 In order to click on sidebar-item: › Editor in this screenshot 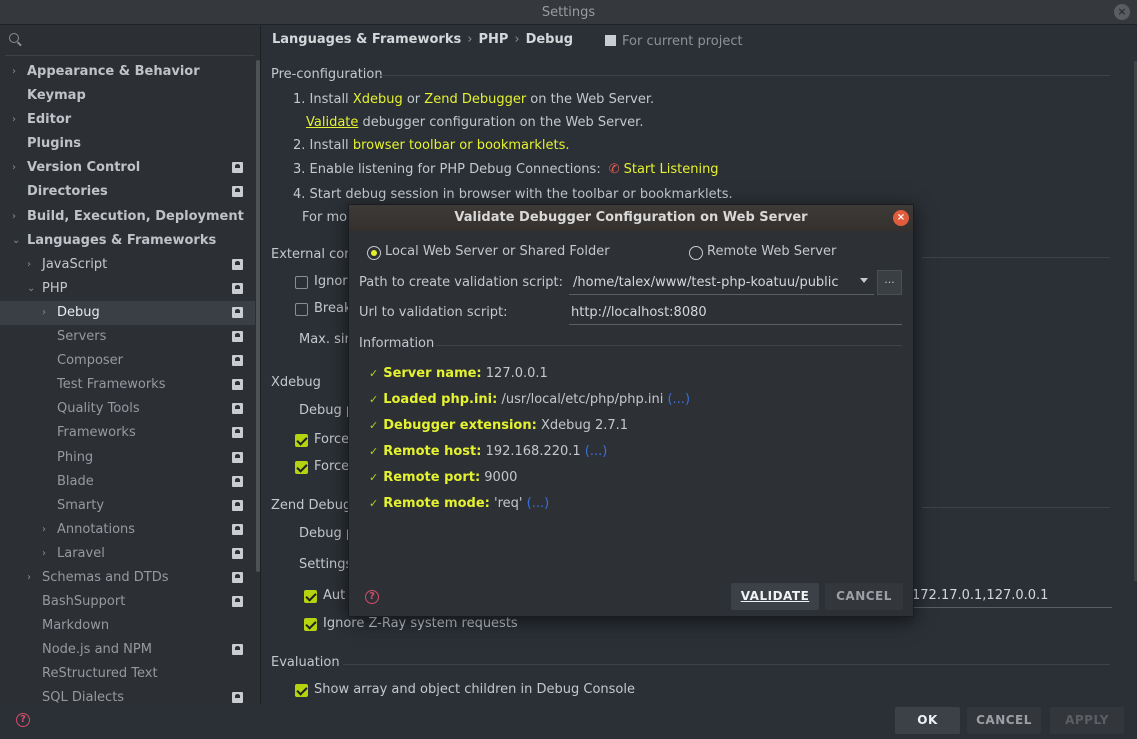, I will do `click(127, 120)`.